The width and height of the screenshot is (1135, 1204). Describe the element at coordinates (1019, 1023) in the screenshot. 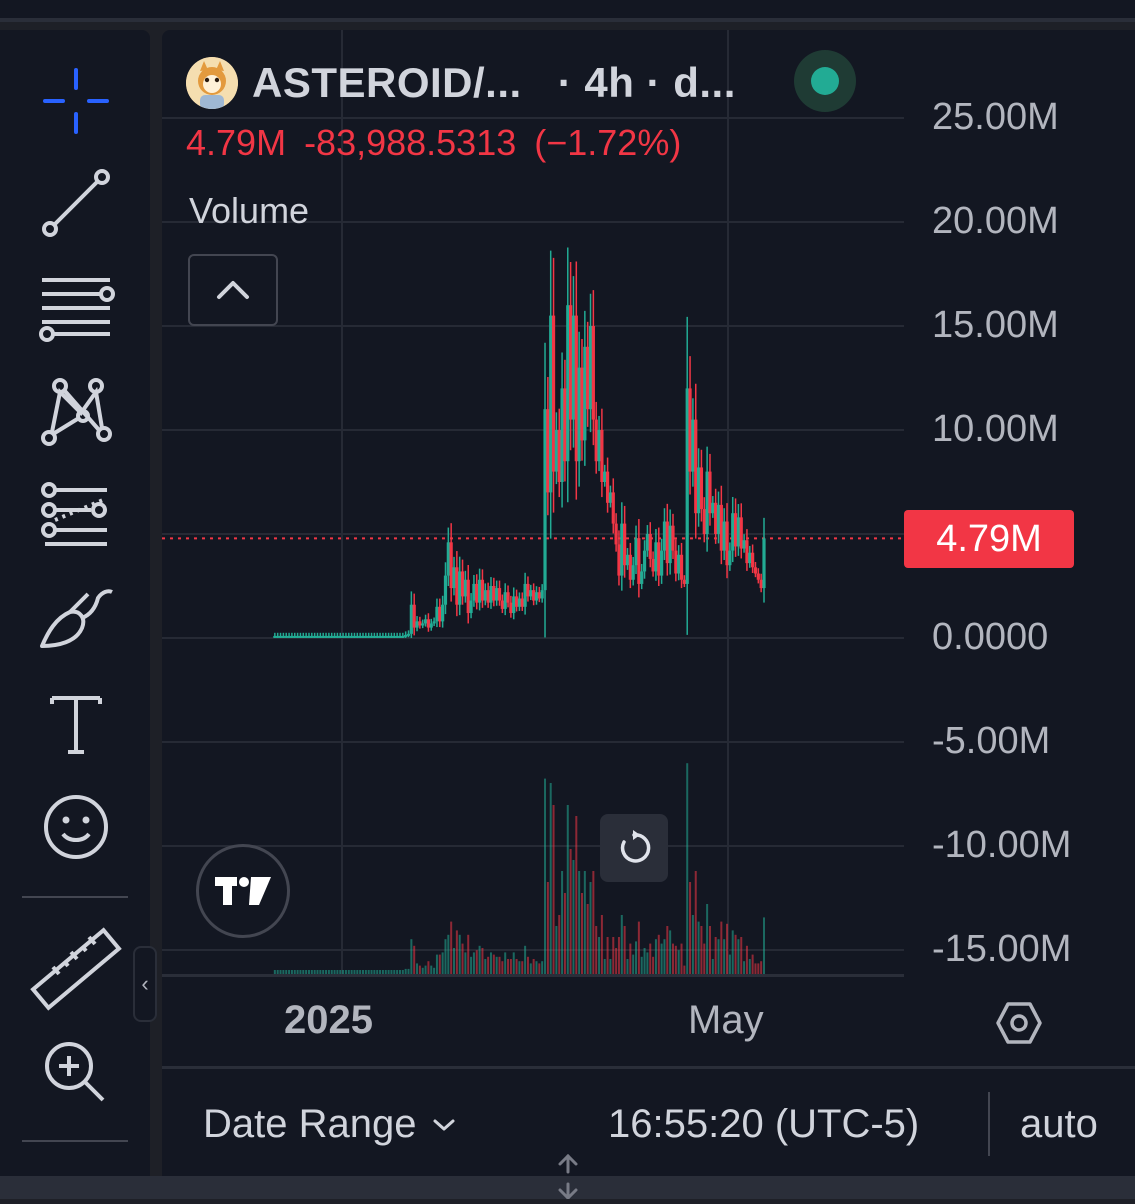

I see `chart-settings-button` at that location.